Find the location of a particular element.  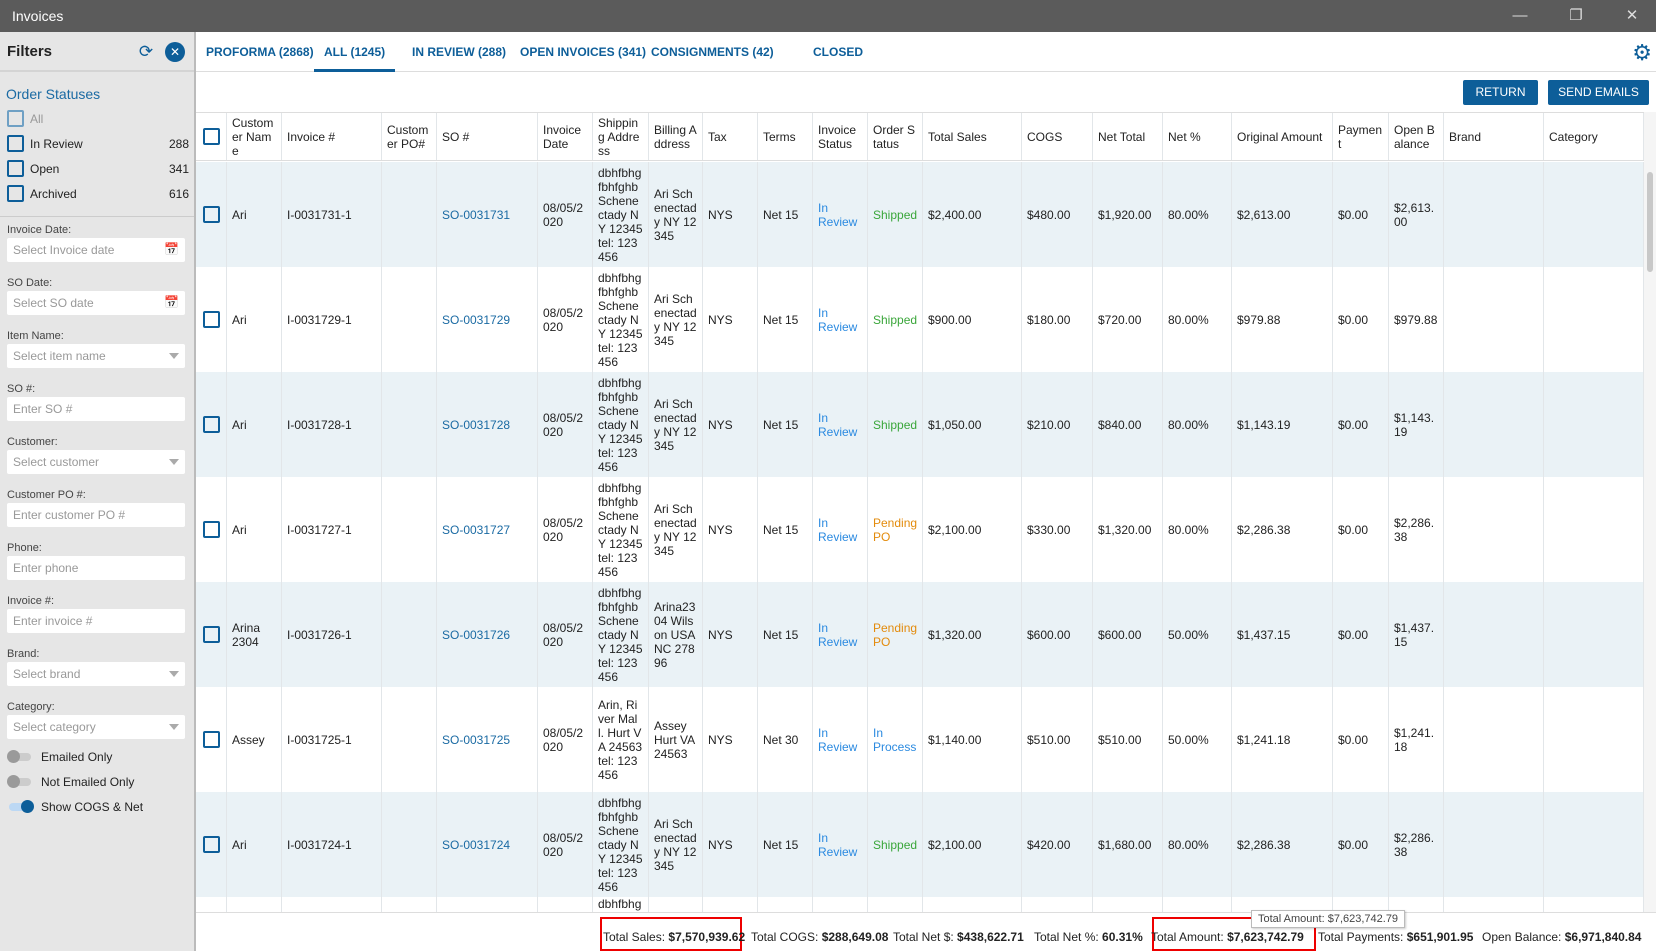

column-header: Open Balance is located at coordinates (1416, 136).